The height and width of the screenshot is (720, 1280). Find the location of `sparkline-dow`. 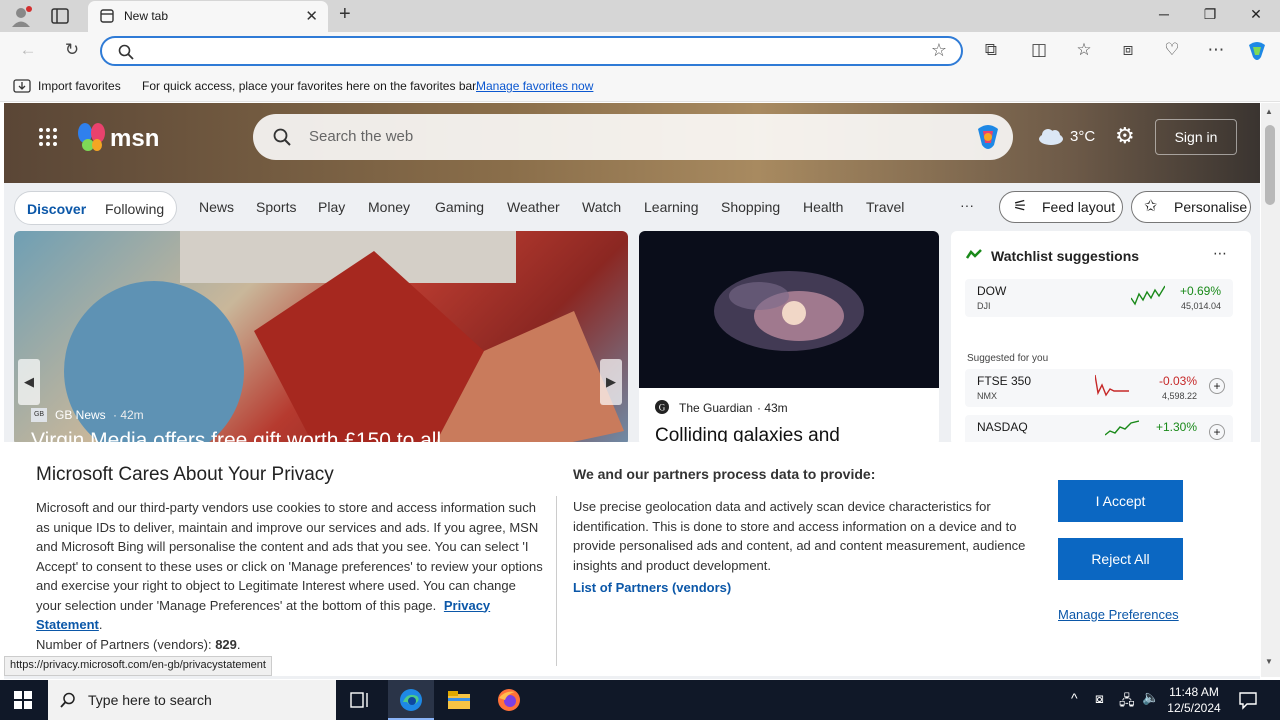

sparkline-dow is located at coordinates (1148, 295).